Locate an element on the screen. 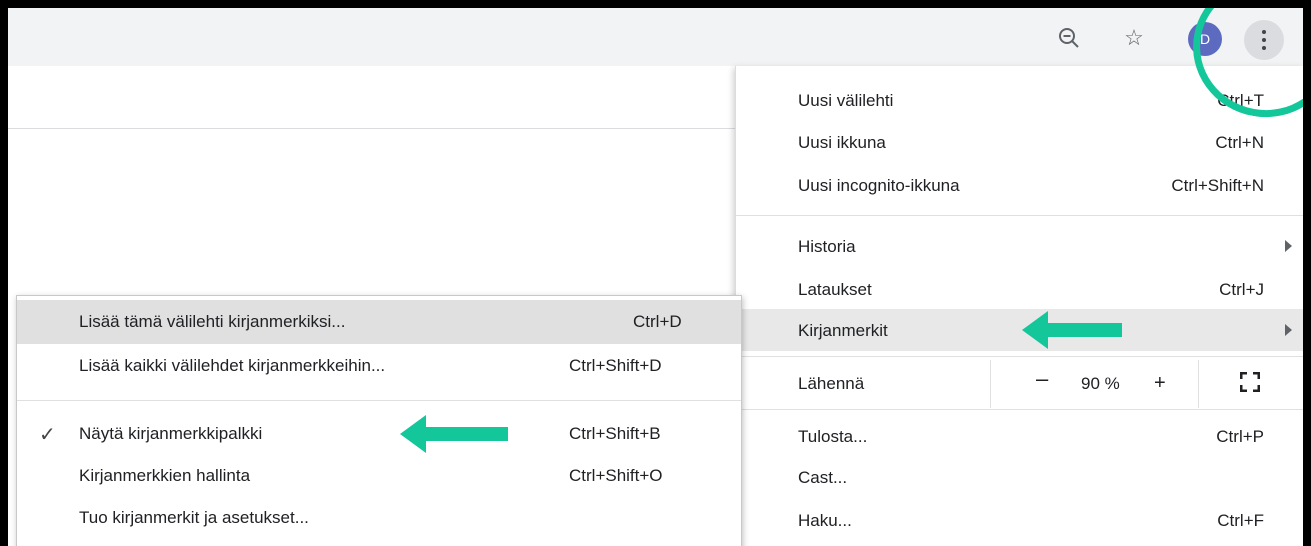 Image resolution: width=1311 pixels, height=546 pixels. menu-item-label: Uusi incognito-ikkuna is located at coordinates (879, 185).